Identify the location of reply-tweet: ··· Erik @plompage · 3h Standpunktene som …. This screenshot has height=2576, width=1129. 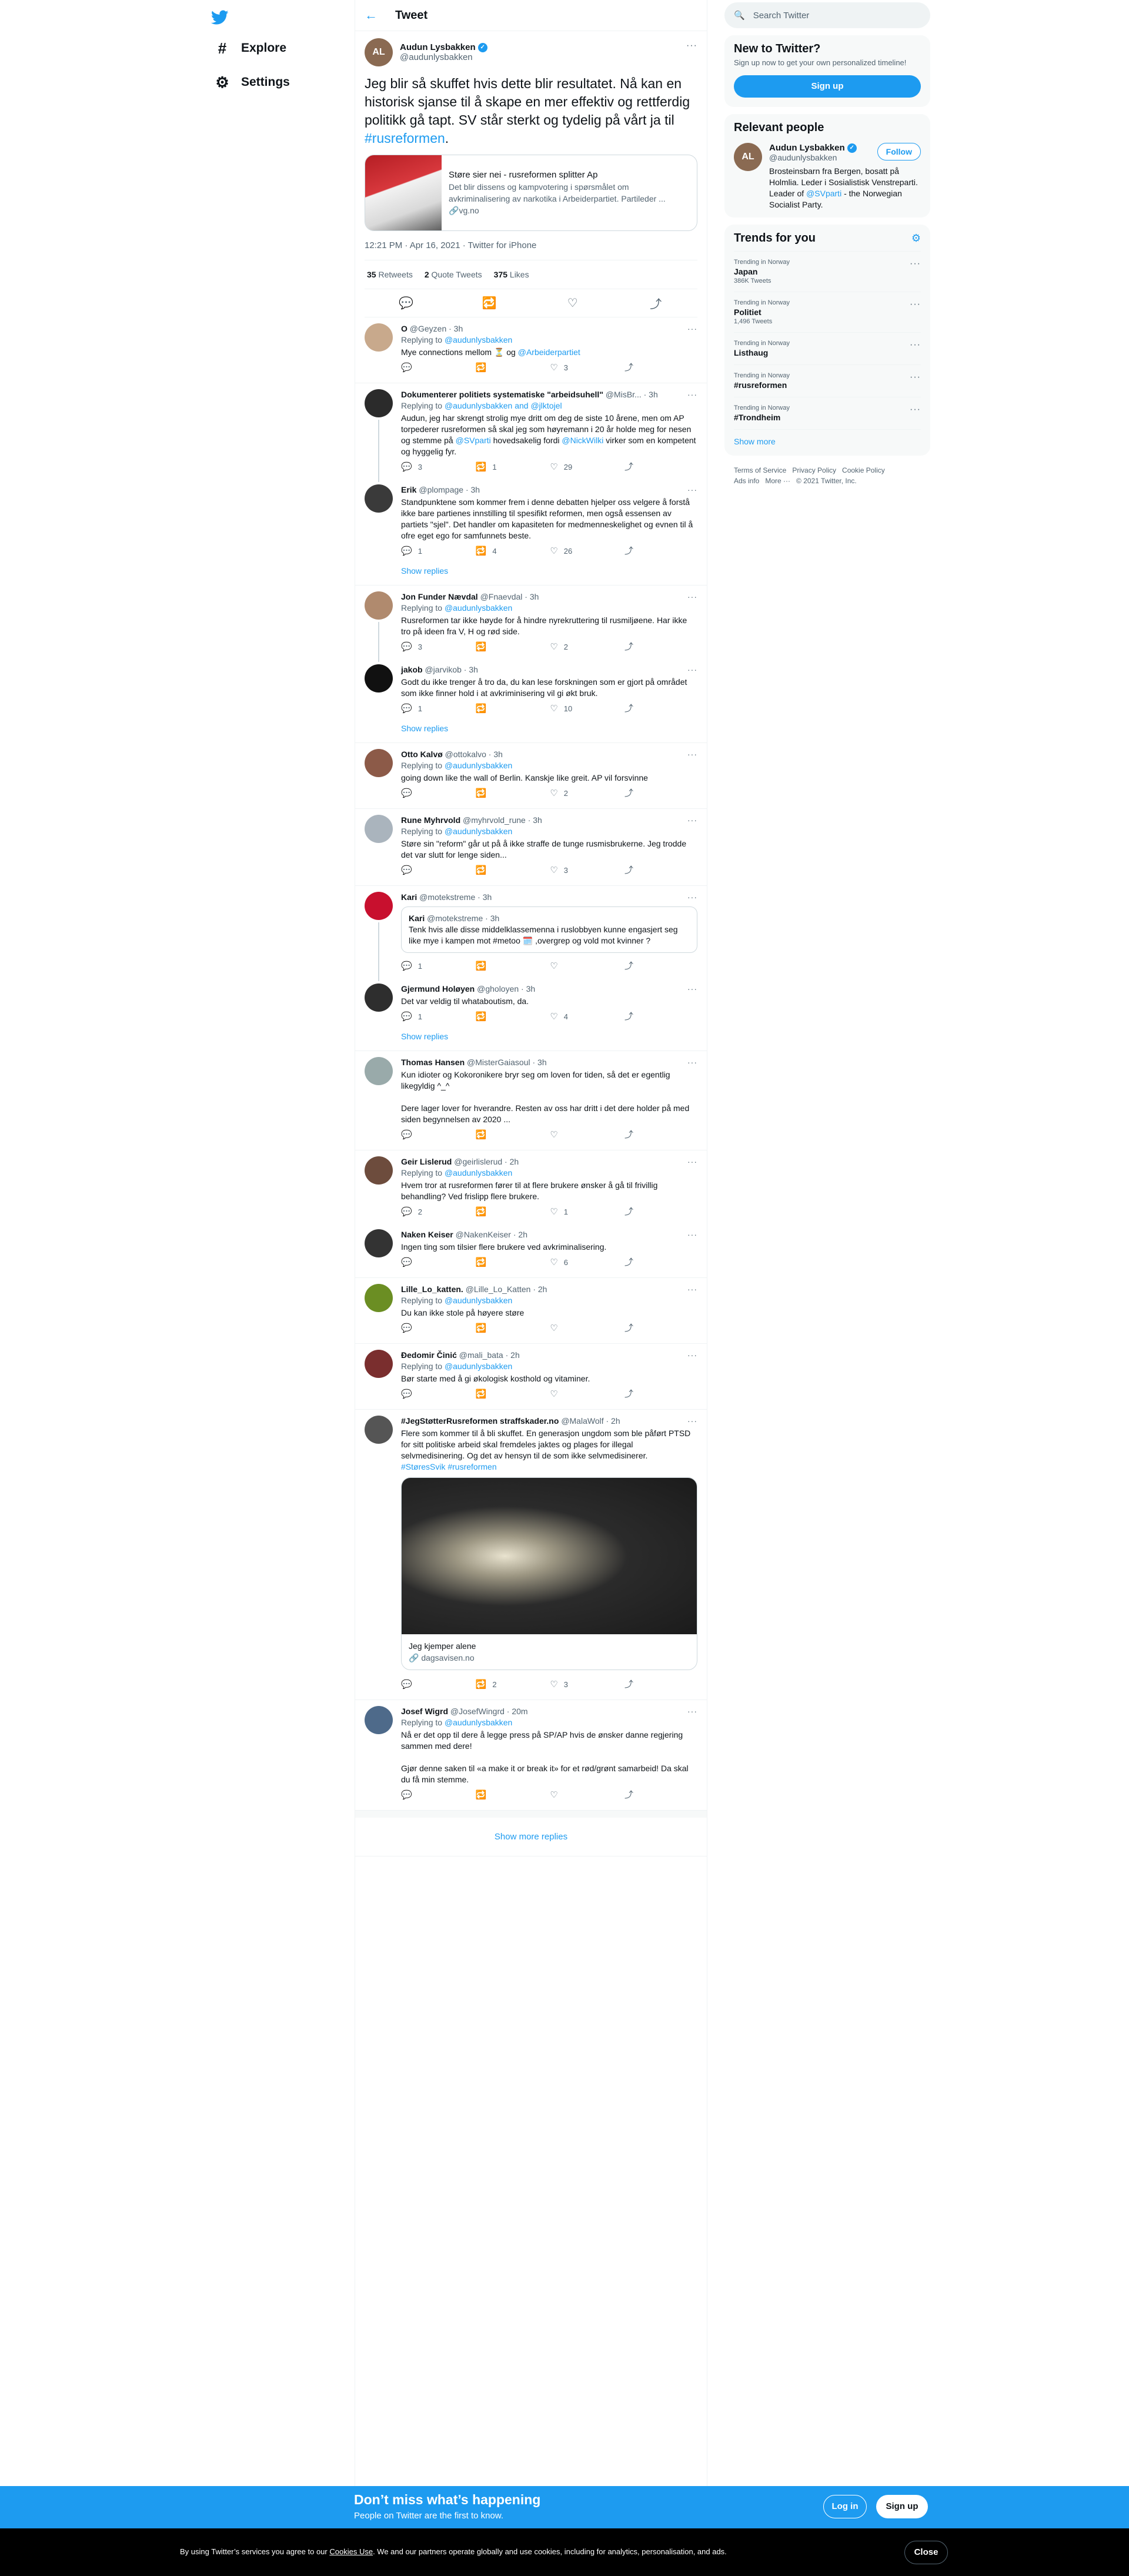
(531, 519).